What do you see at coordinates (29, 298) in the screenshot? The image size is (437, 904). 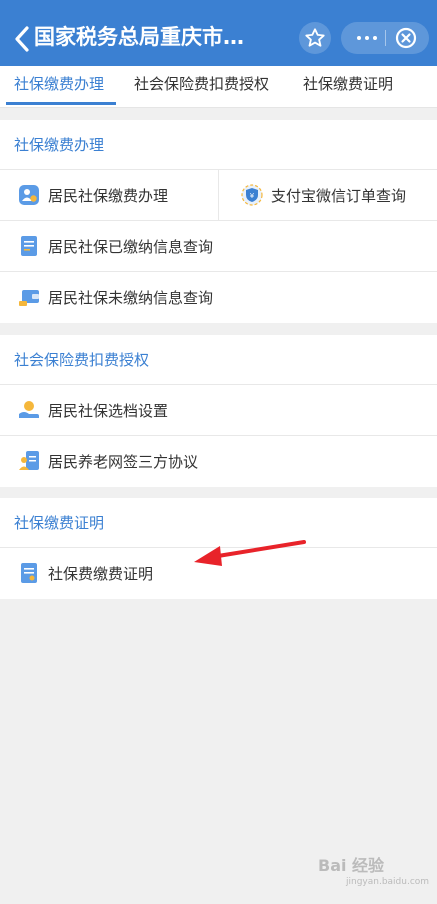 I see `wallet-icon` at bounding box center [29, 298].